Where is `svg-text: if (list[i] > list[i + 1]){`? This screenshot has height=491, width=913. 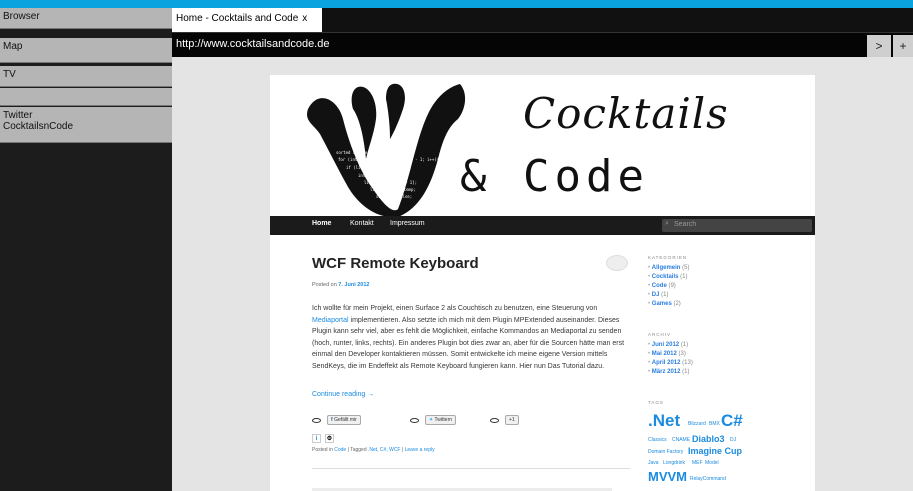 svg-text: if (list[i] > list[i + 1]){ is located at coordinates (378, 167).